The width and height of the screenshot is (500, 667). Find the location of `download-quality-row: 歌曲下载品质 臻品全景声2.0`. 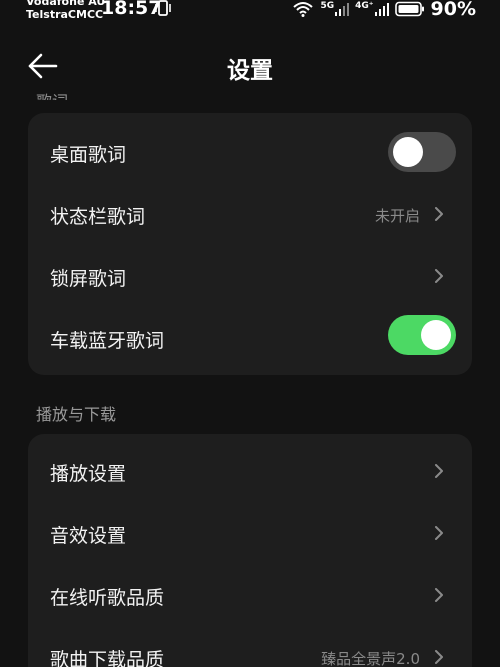

download-quality-row: 歌曲下载品质 臻品全景声2.0 is located at coordinates (250, 646).